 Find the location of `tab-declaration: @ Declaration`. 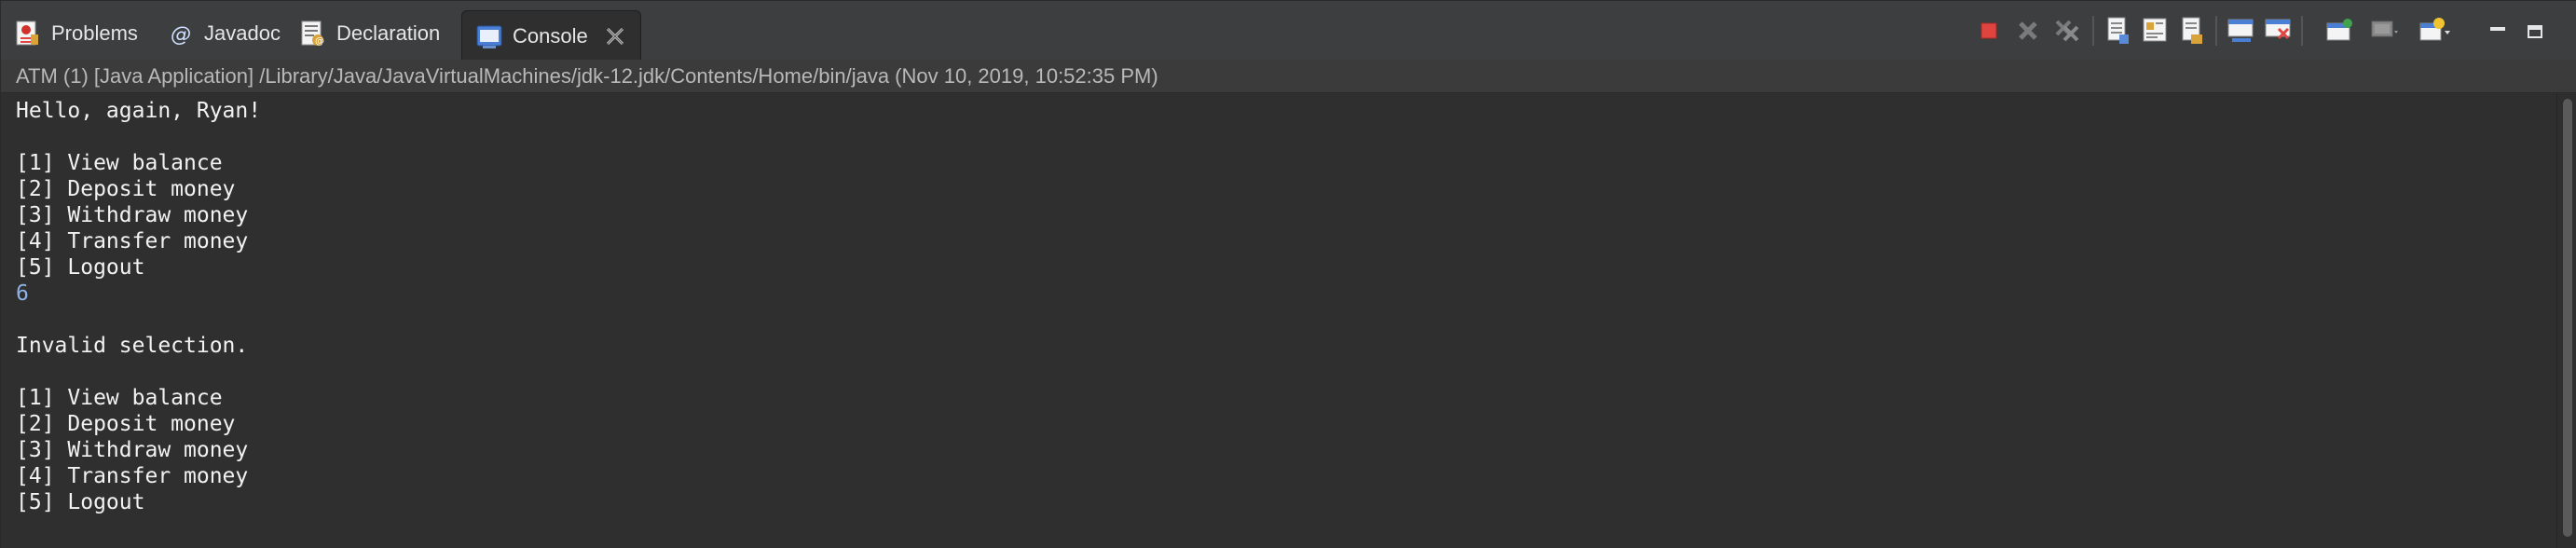

tab-declaration: @ Declaration is located at coordinates (369, 33).